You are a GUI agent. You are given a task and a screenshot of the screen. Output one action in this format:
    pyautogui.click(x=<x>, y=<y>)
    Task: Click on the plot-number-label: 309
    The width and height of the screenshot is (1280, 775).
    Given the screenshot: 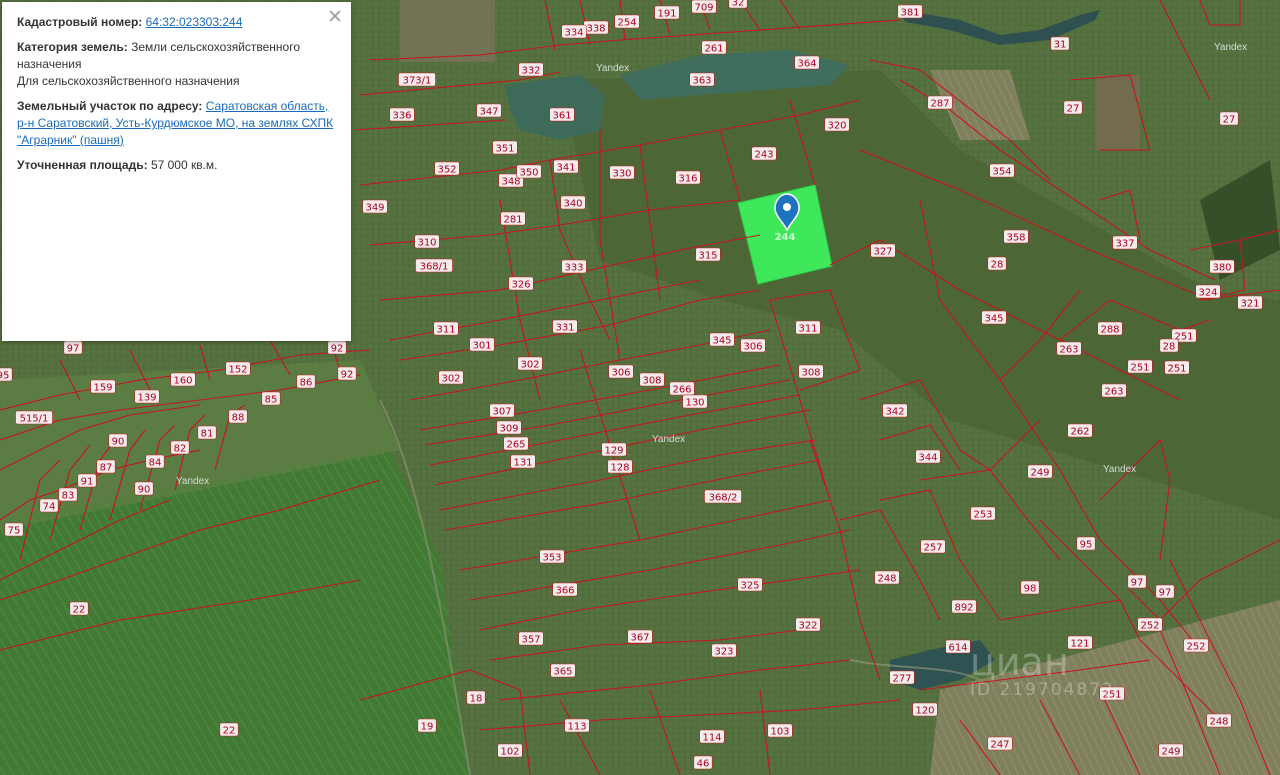 What is the action you would take?
    pyautogui.click(x=508, y=429)
    